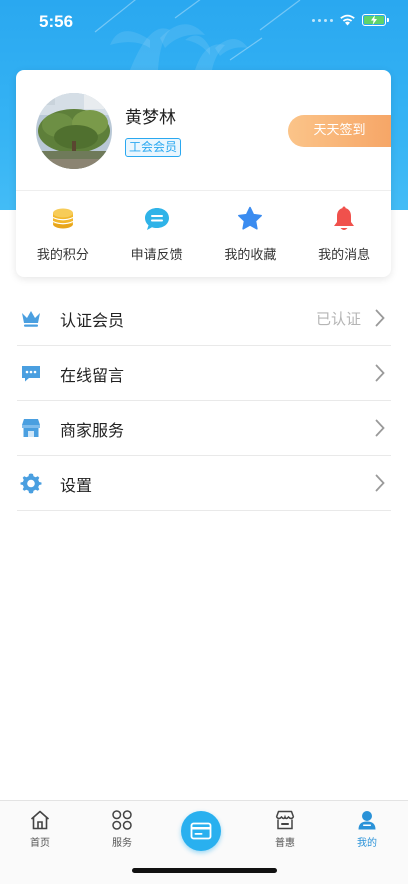  Describe the element at coordinates (31, 374) in the screenshot. I see `message-icon` at that location.